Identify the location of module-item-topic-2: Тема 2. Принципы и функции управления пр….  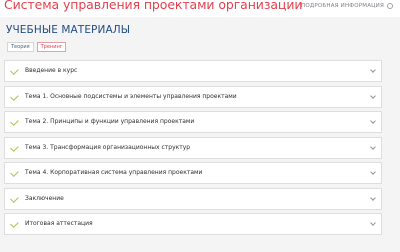
(193, 122).